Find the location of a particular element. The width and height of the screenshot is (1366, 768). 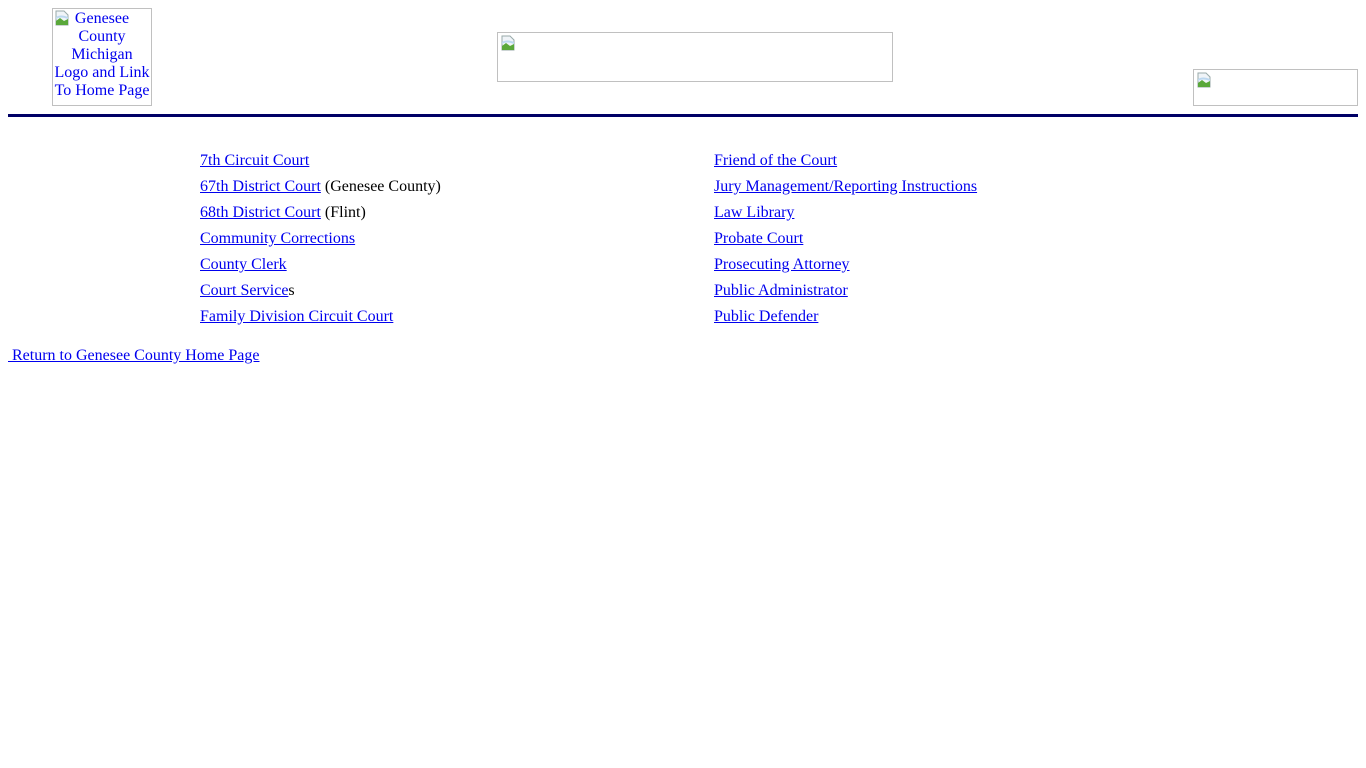

return-home-link: Return to Genesee County Home Page is located at coordinates (134, 356).